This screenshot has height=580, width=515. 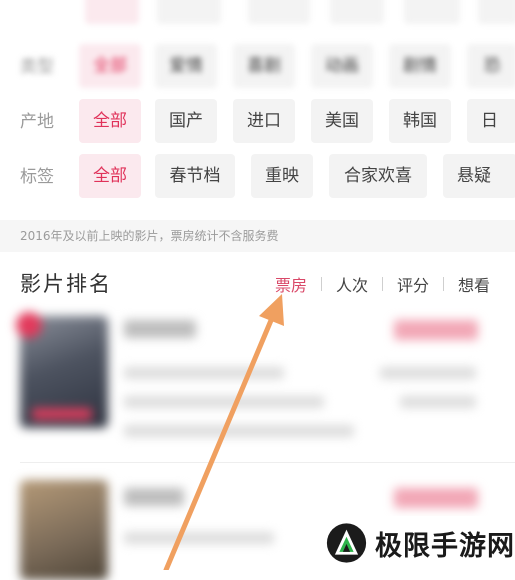 I want to click on mountain-logo-icon, so click(x=346, y=543).